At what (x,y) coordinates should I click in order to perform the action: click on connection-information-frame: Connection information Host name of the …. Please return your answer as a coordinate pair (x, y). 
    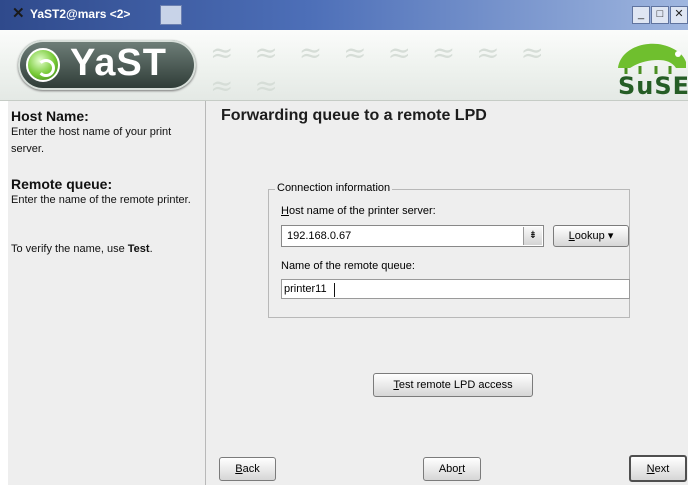
    Looking at the image, I should click on (449, 250).